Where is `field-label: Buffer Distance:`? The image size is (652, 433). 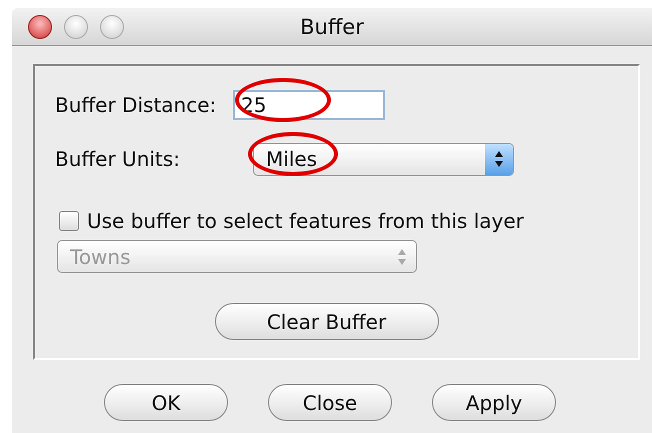
field-label: Buffer Distance: is located at coordinates (136, 105).